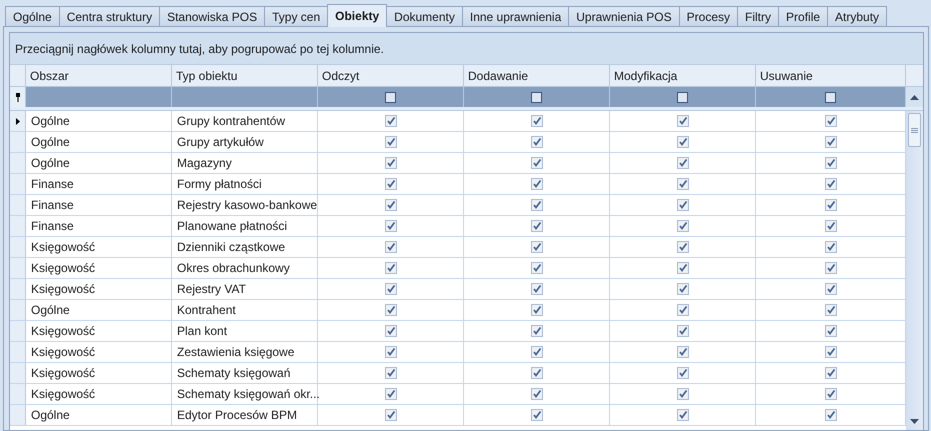 The height and width of the screenshot is (431, 931). Describe the element at coordinates (245, 163) in the screenshot. I see `table-cell: Magazyny` at that location.